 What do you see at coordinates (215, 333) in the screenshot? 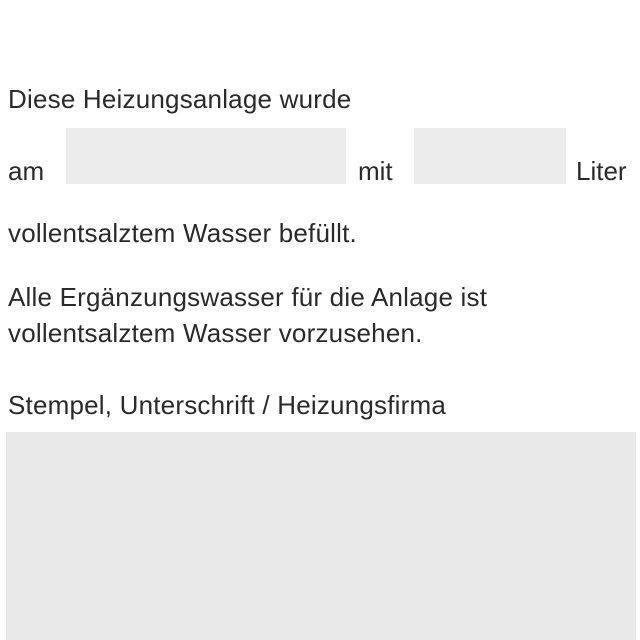
I see `note-line-2: vollentsalztem Wasser vorzusehen.` at bounding box center [215, 333].